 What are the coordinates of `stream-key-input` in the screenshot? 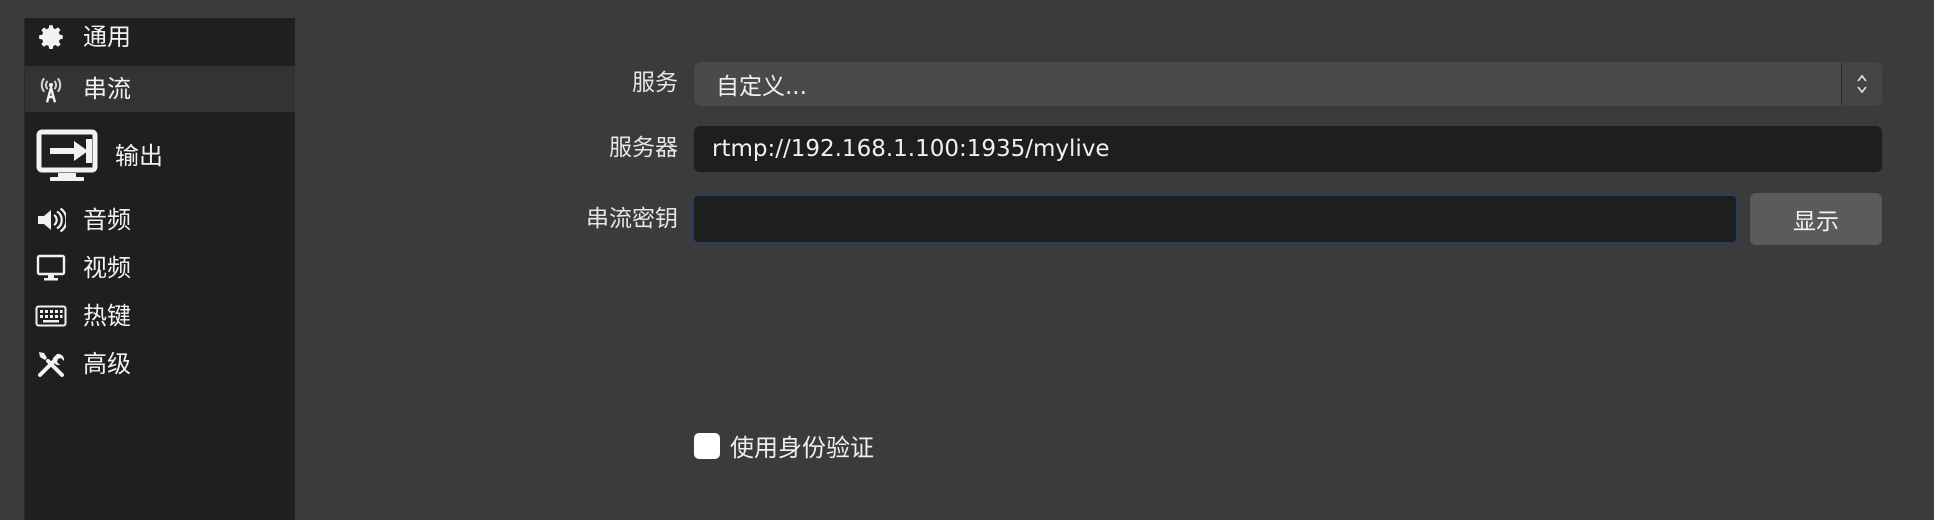 It's located at (1215, 219).